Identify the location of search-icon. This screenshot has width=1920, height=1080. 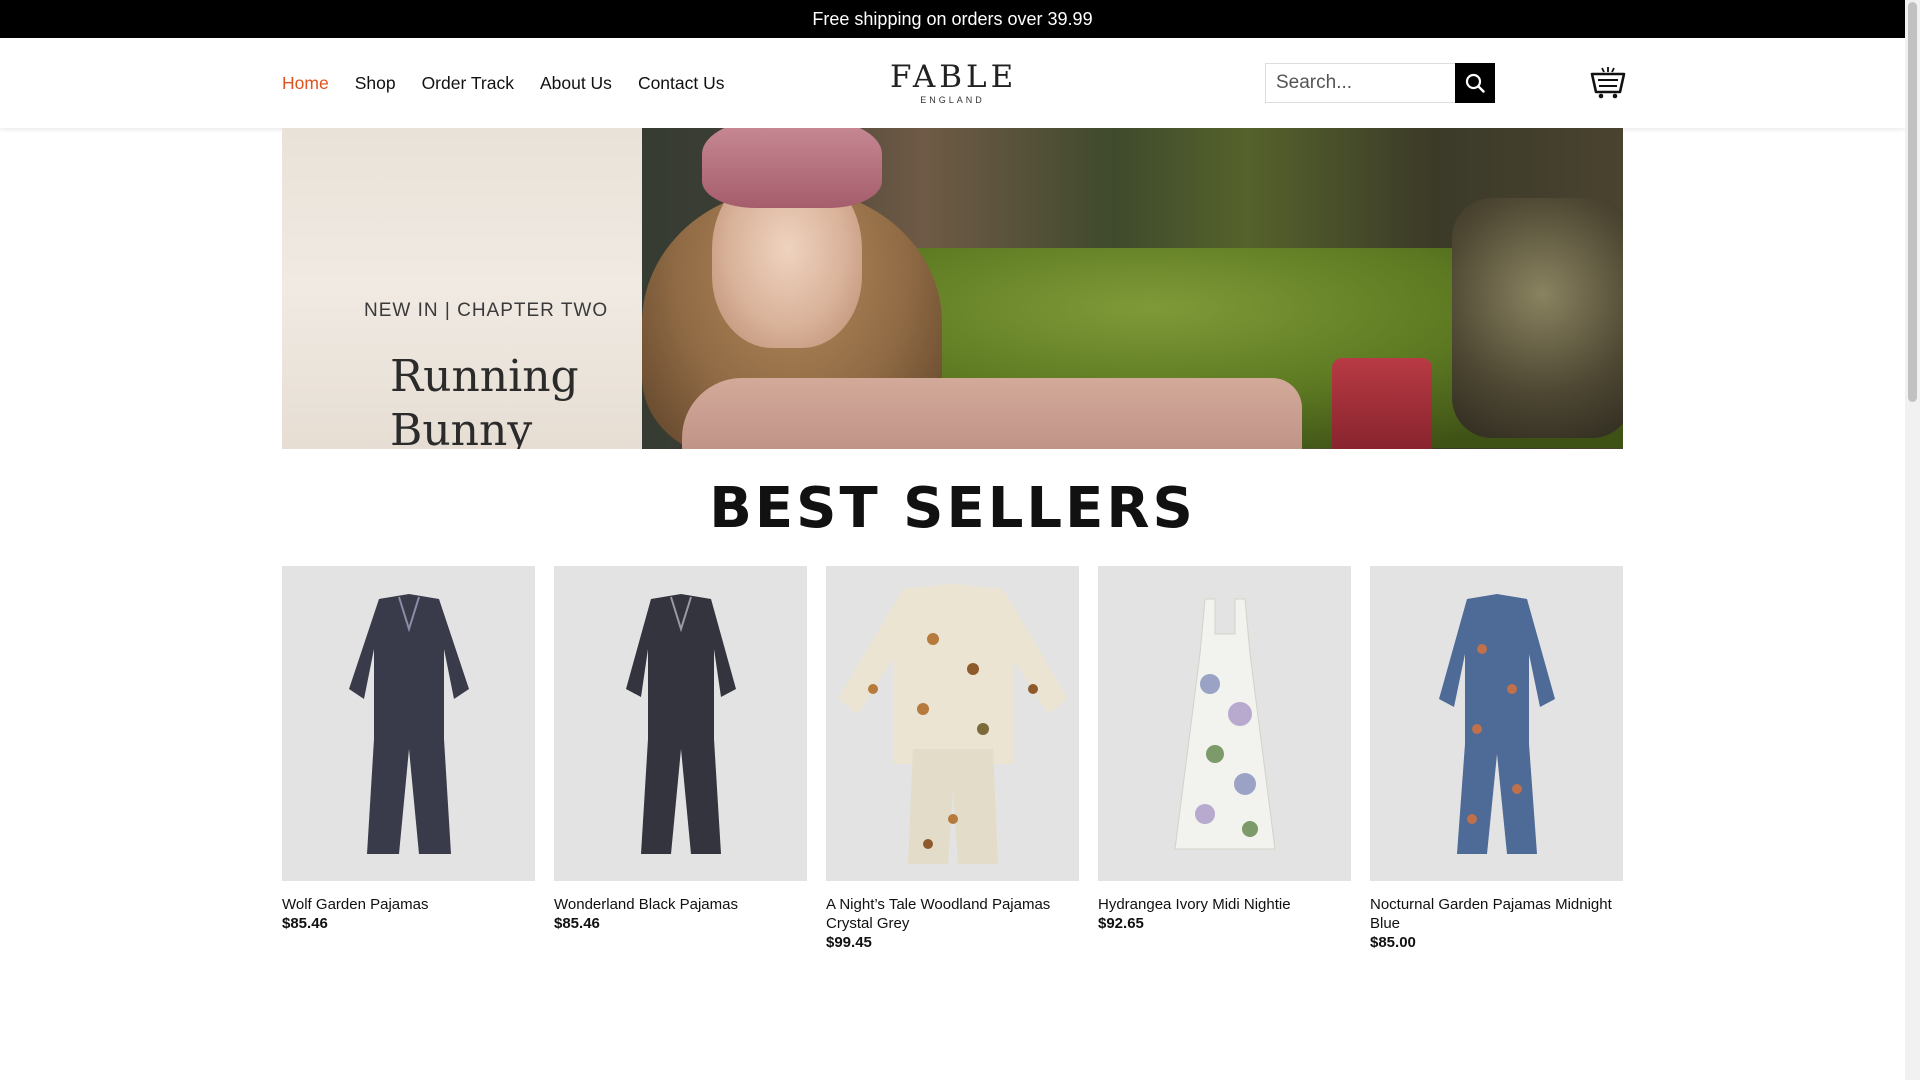
(1475, 83).